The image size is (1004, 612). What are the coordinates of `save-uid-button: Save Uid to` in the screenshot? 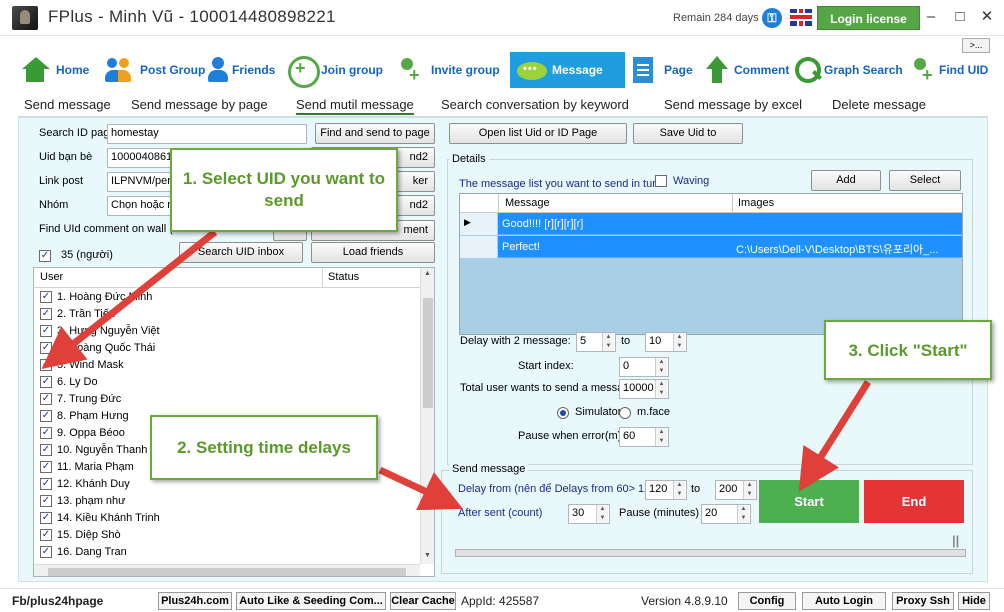 It's located at (688, 133).